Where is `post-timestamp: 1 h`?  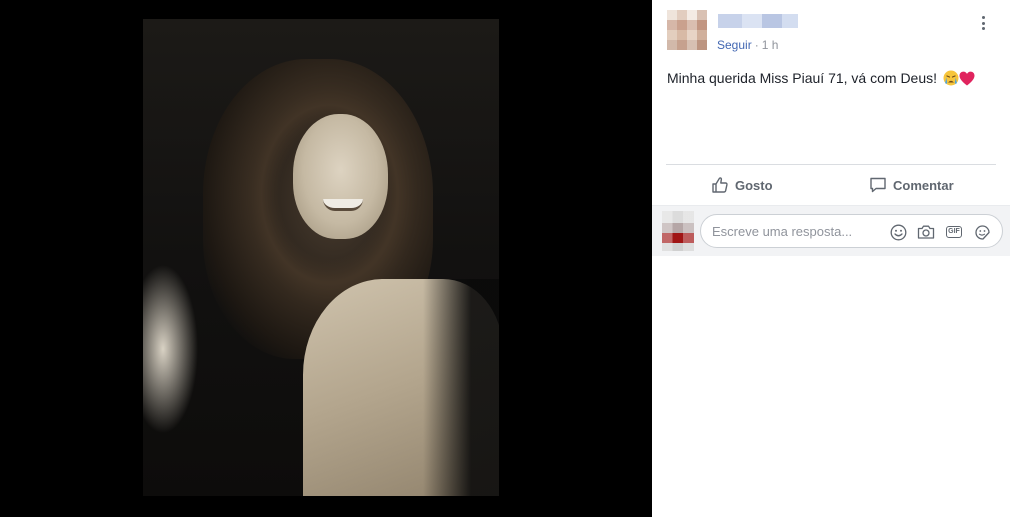
post-timestamp: 1 h is located at coordinates (770, 45).